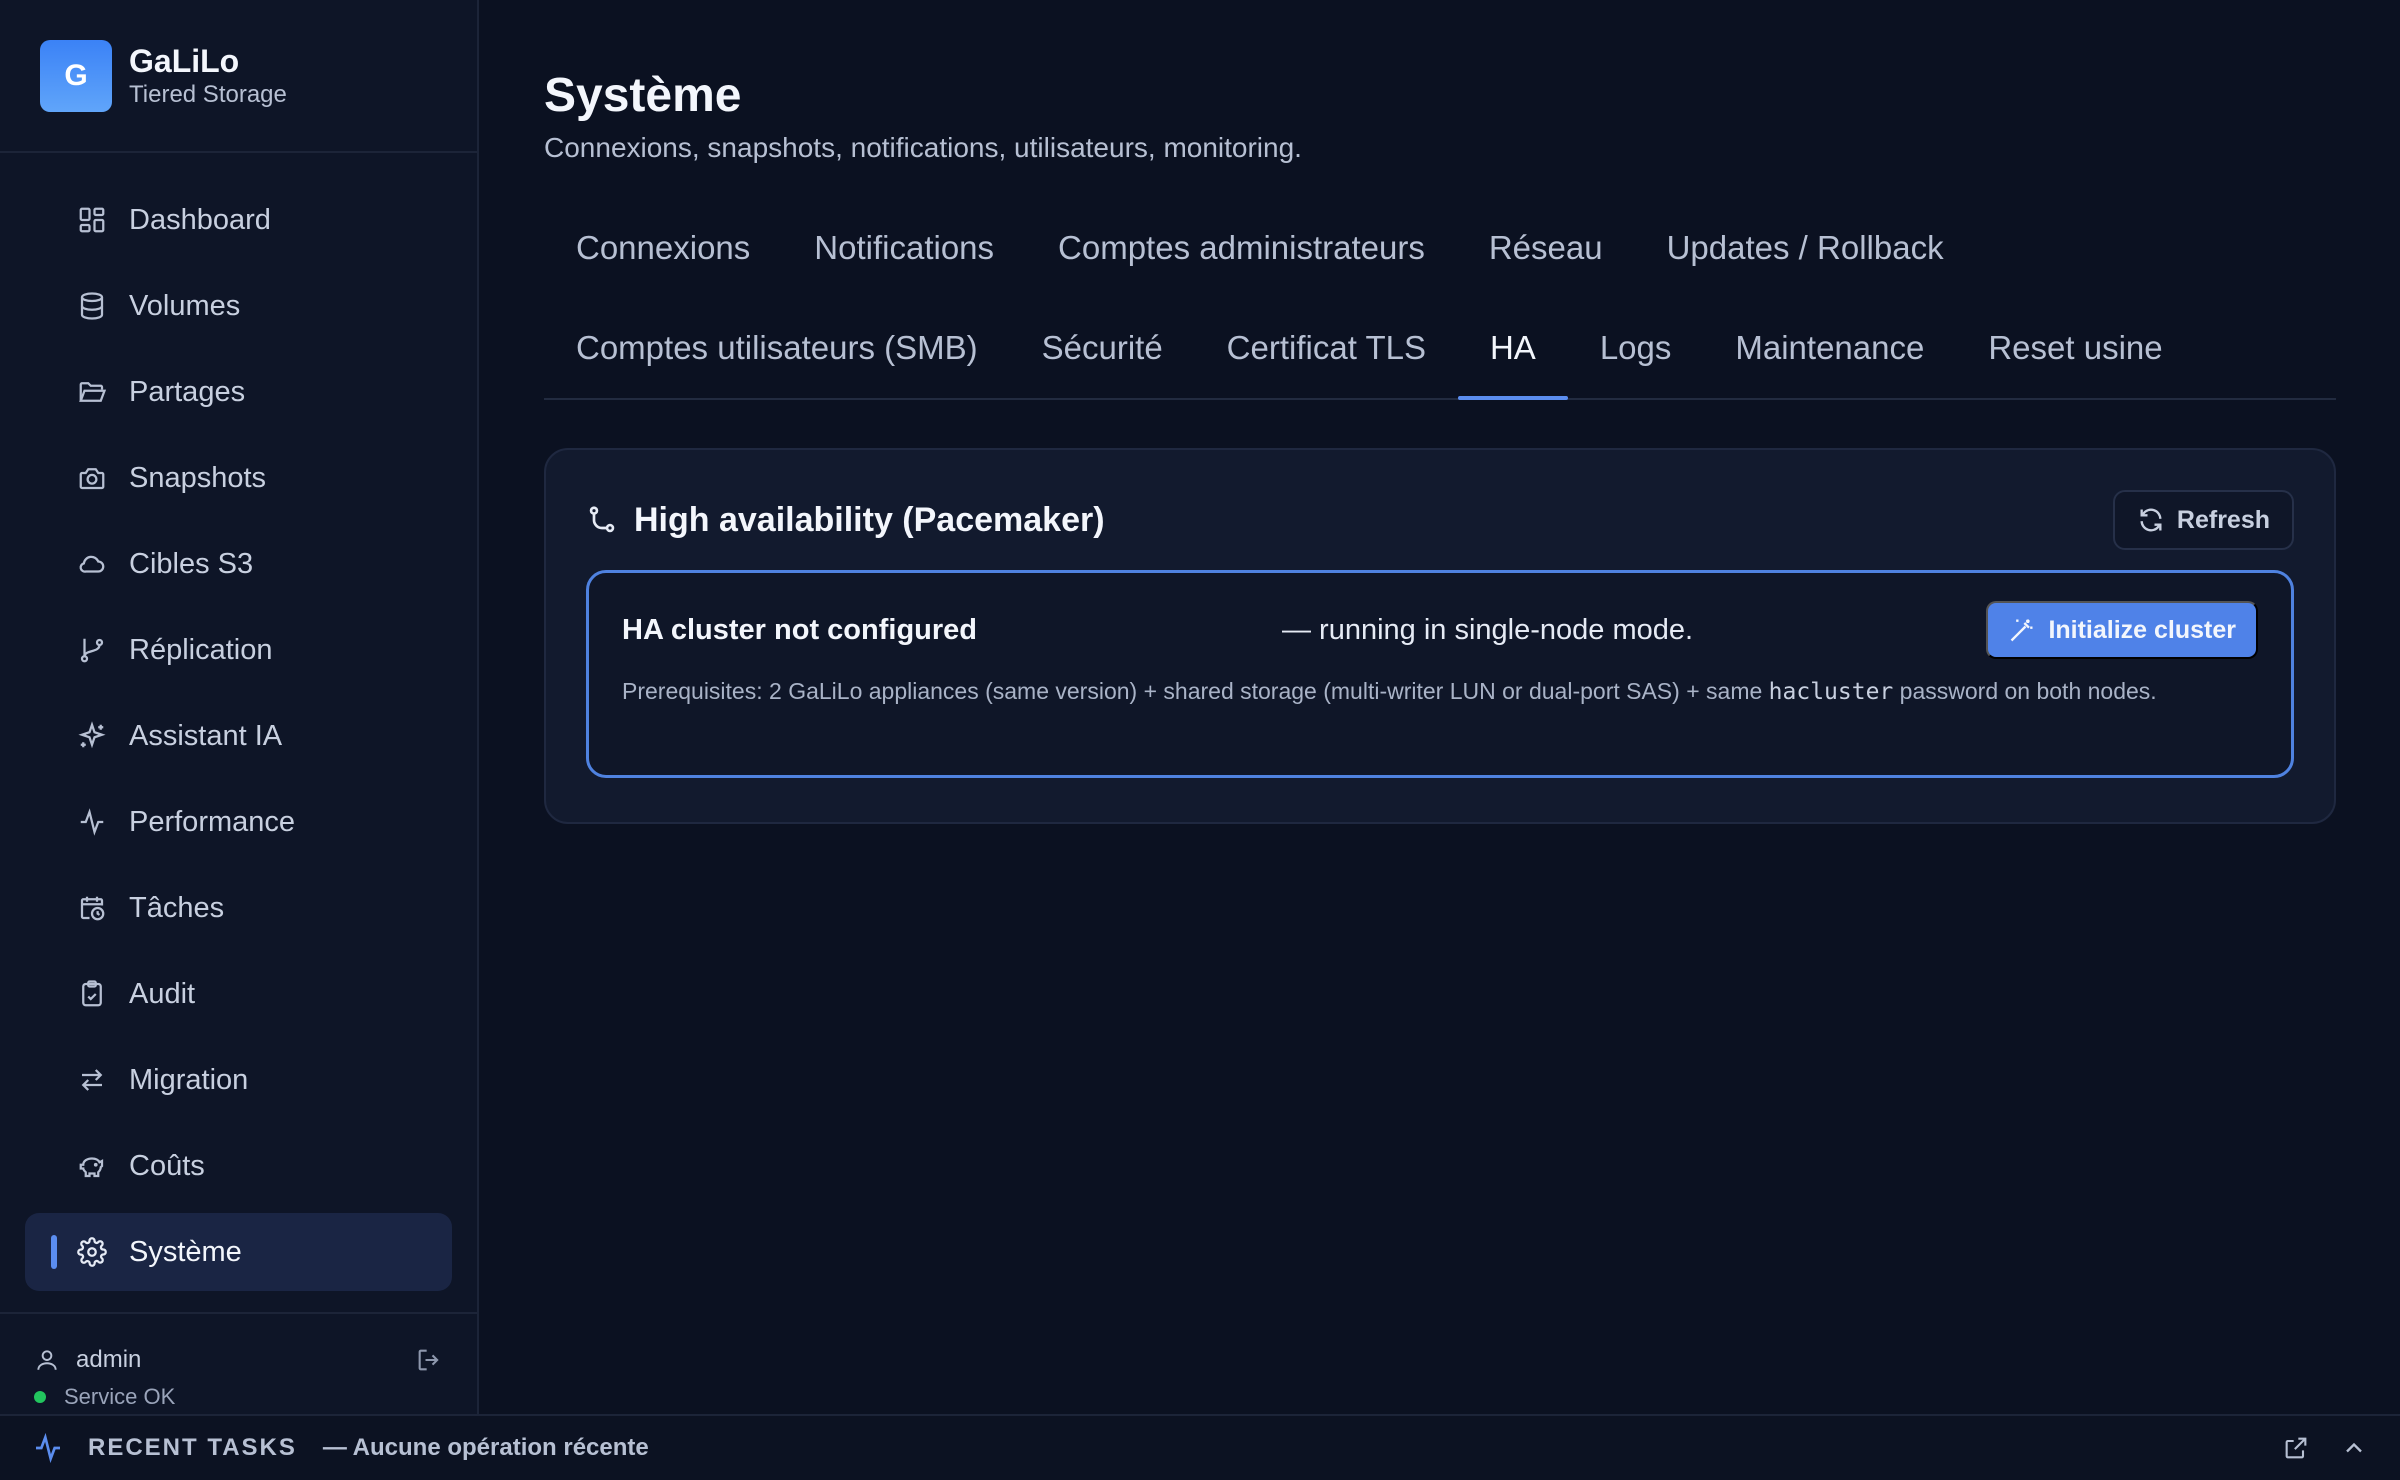 This screenshot has width=2400, height=1480. What do you see at coordinates (2223, 519) in the screenshot?
I see `refresh-label: Refresh` at bounding box center [2223, 519].